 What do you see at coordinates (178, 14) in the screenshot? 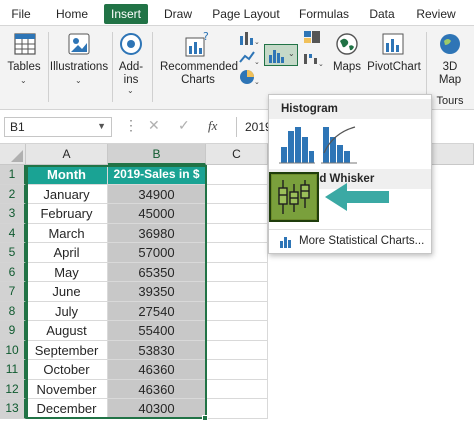
I see `tab-draw: Draw` at bounding box center [178, 14].